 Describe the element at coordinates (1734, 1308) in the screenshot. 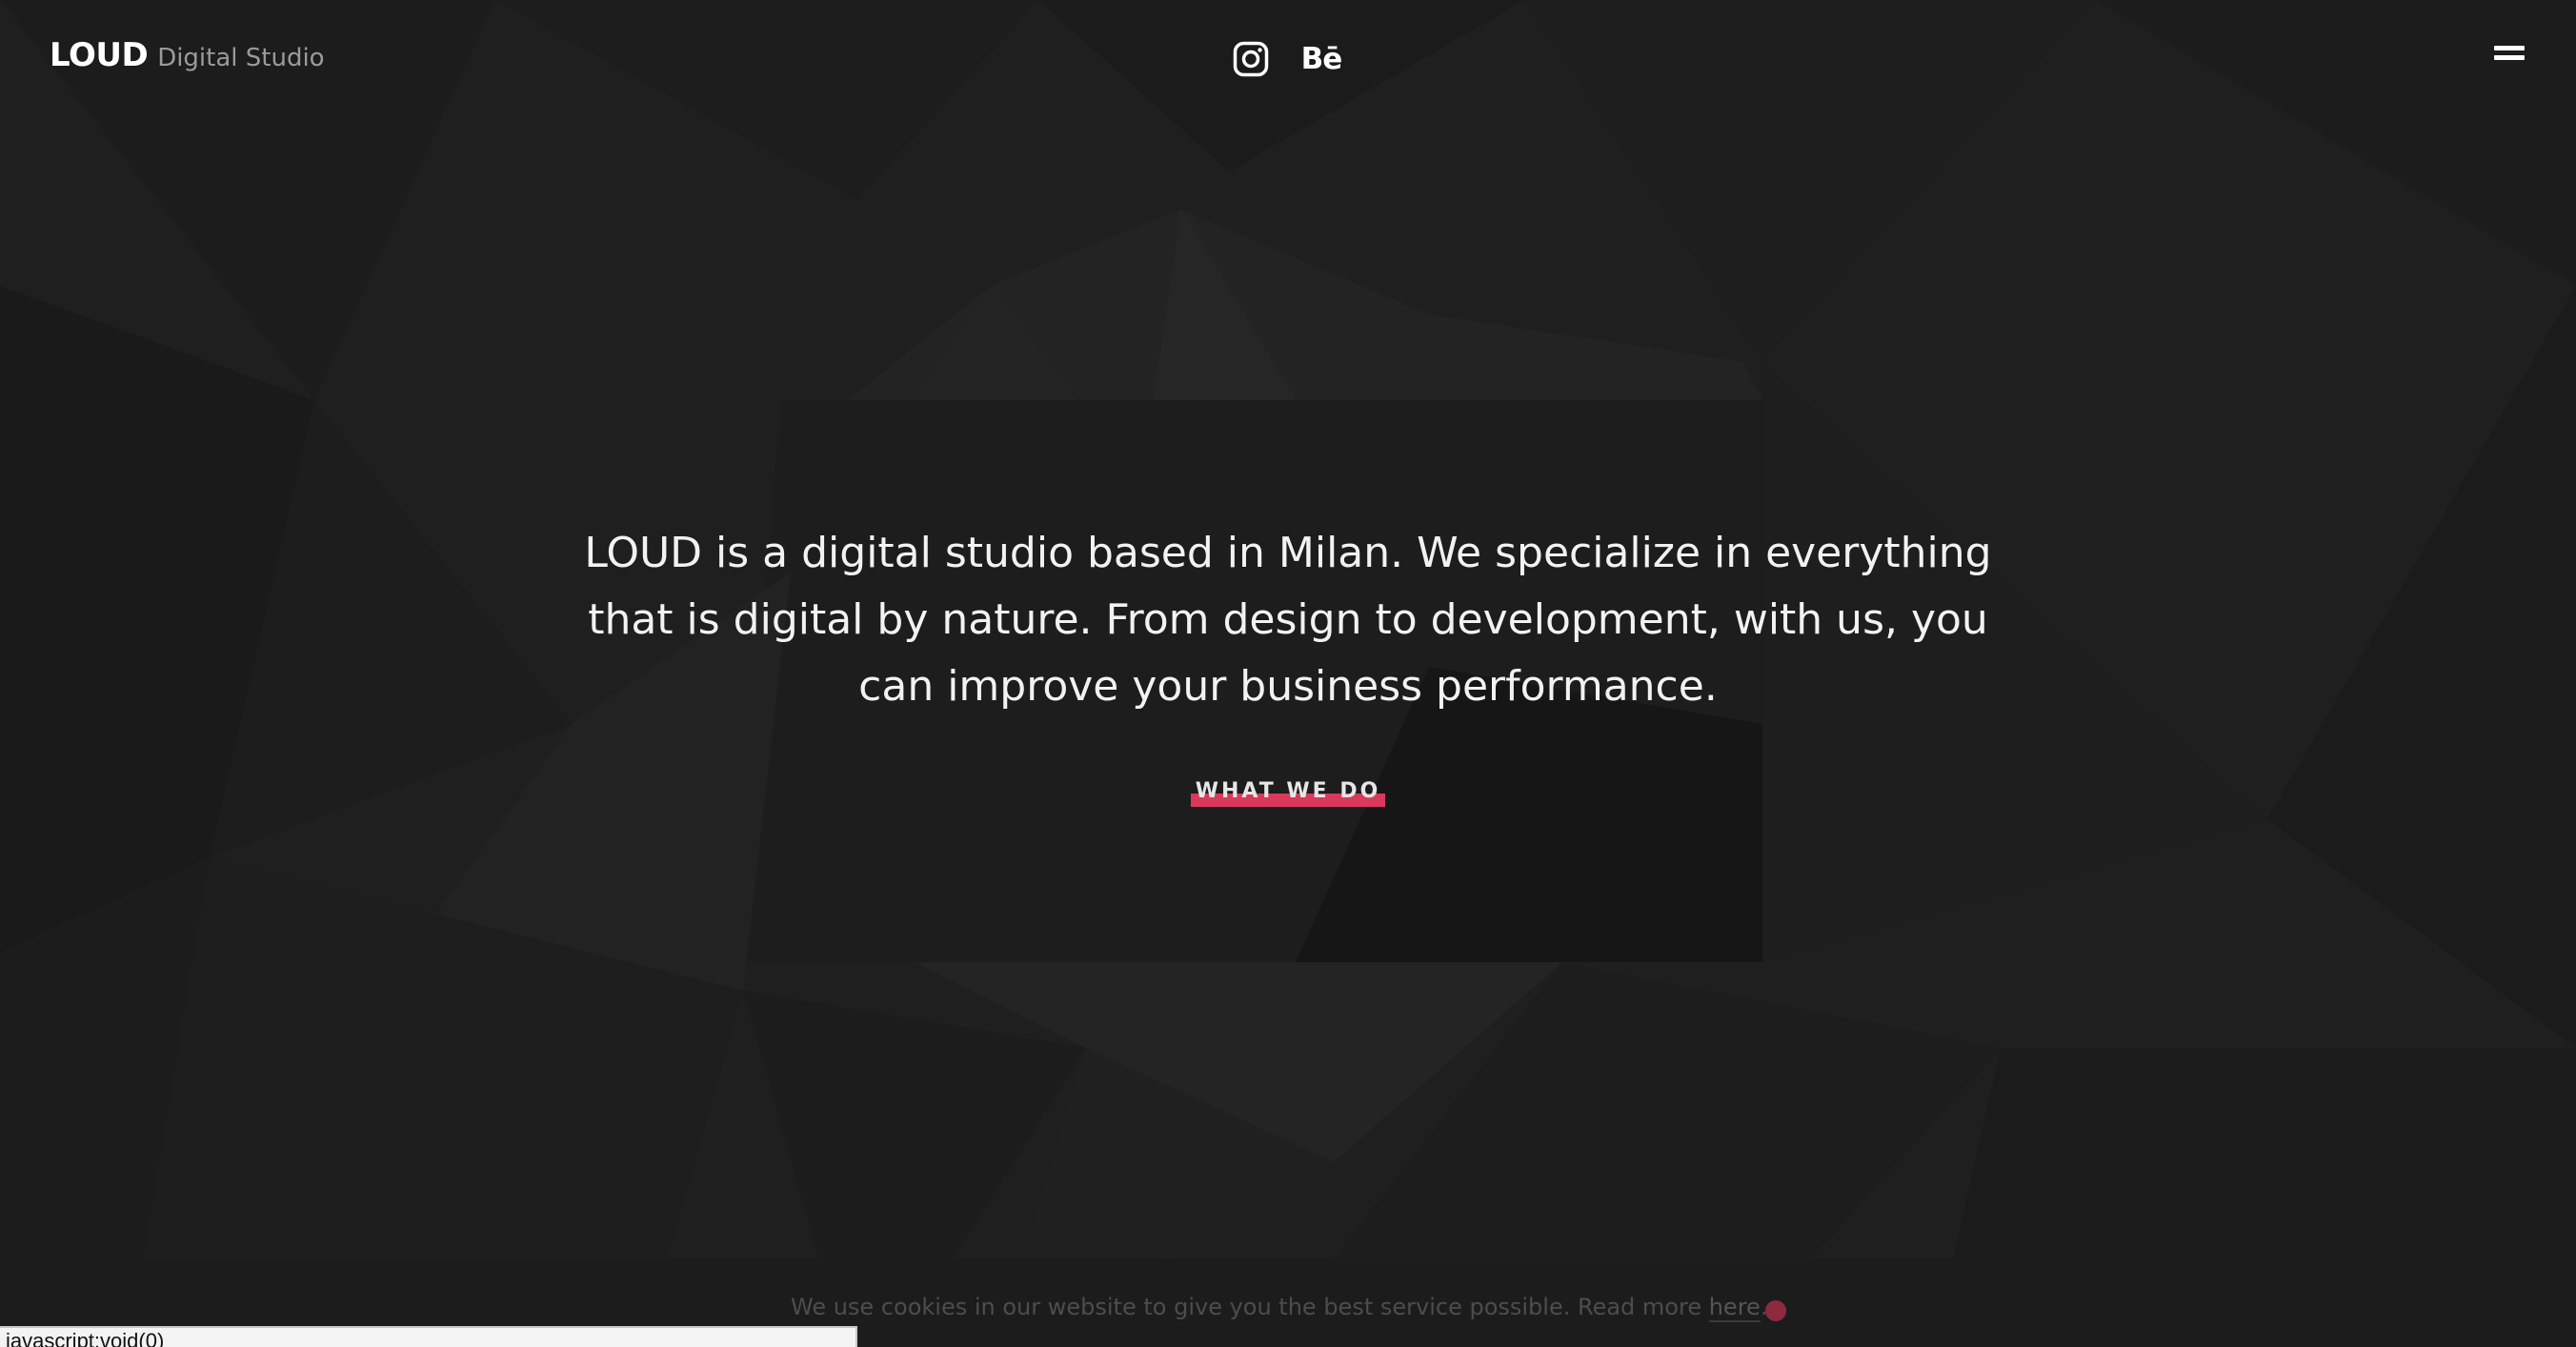

I see `cookie-read-more-link: here` at that location.